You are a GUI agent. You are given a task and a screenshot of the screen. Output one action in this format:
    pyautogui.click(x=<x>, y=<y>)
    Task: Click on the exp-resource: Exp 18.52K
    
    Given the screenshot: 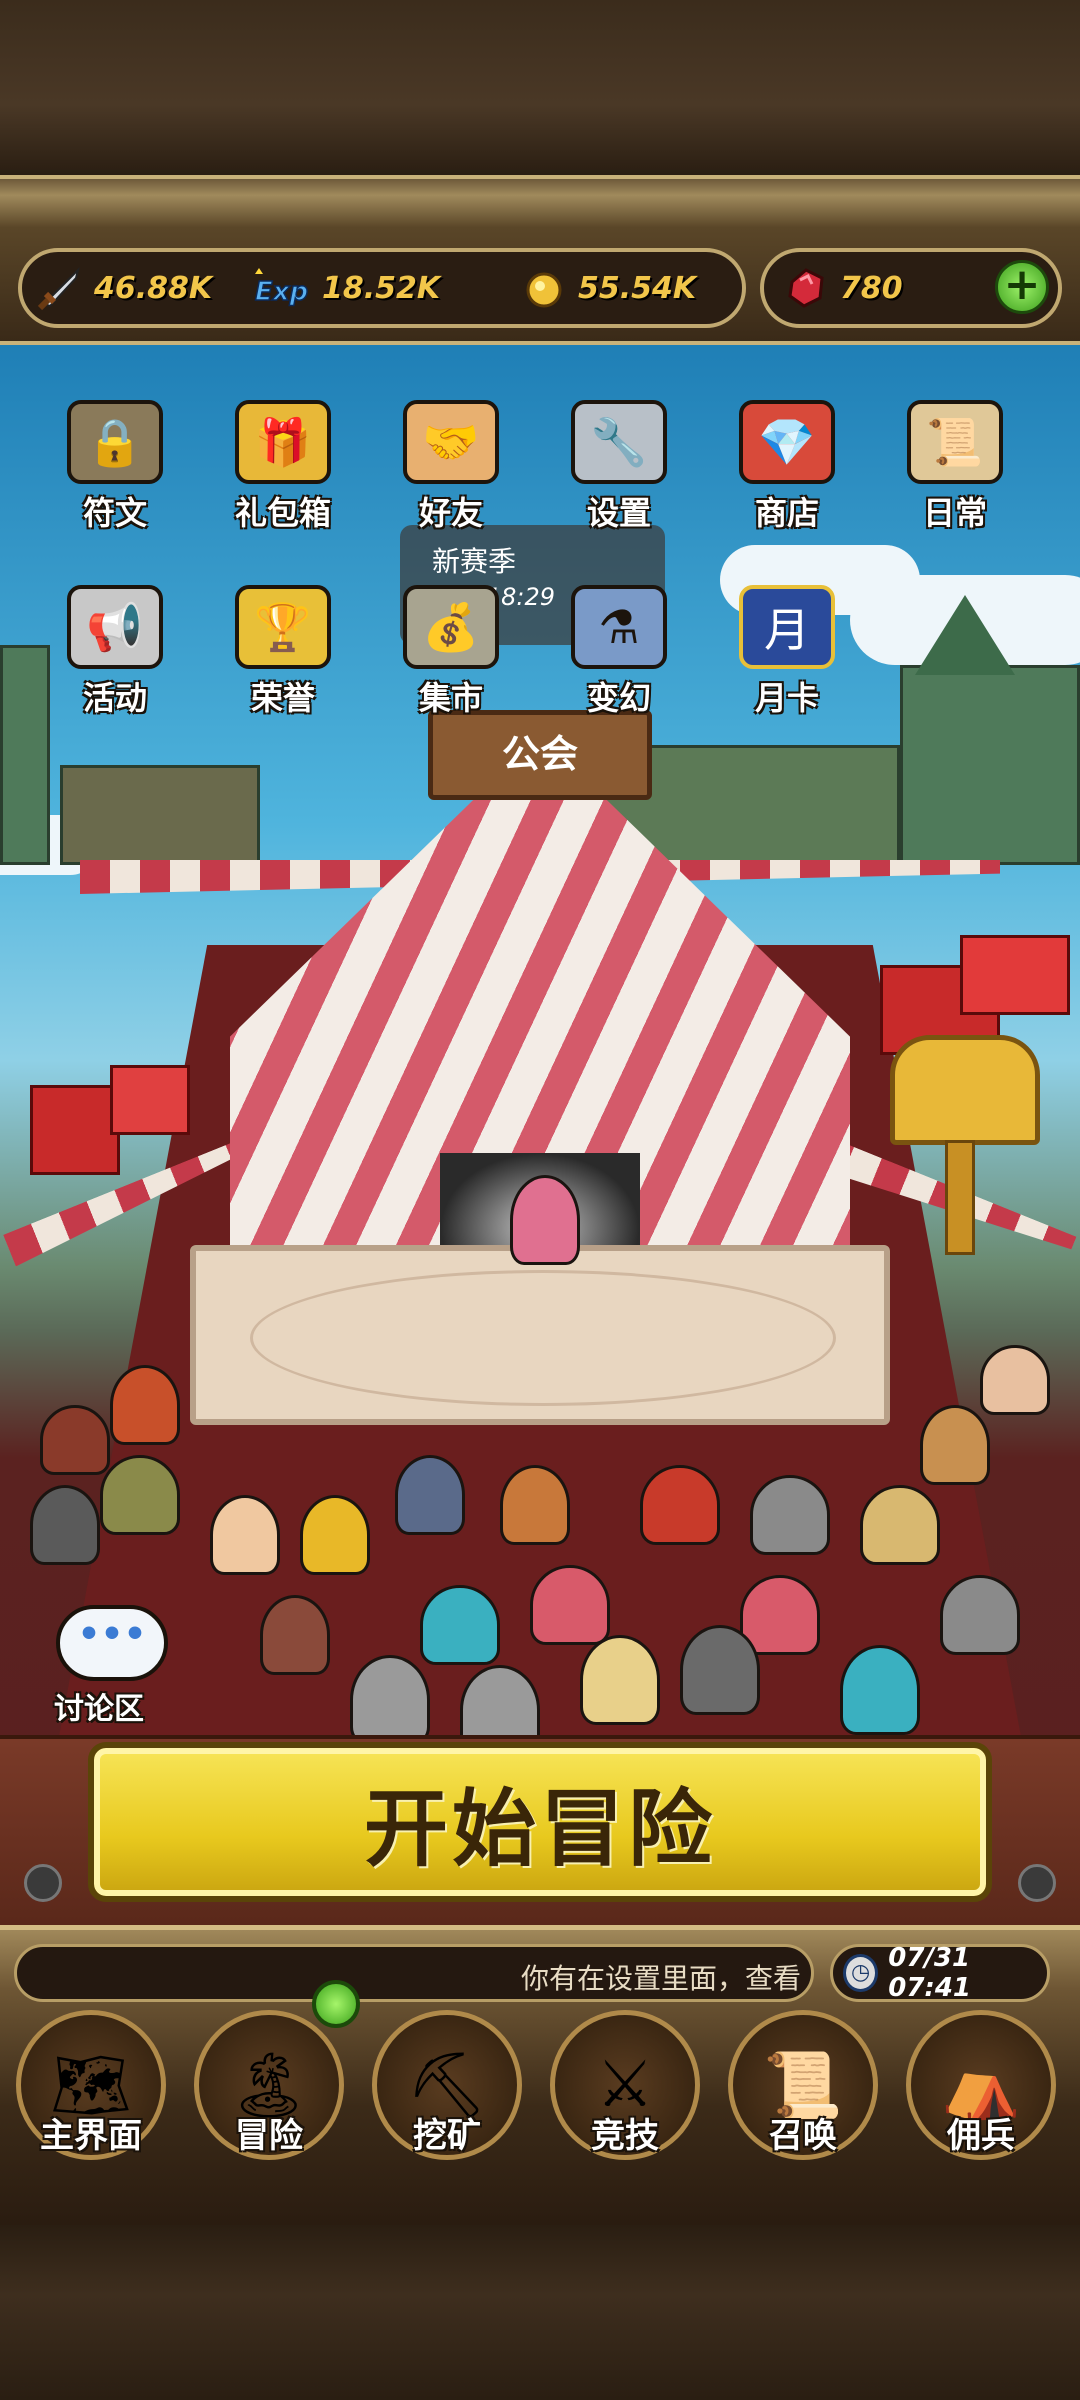 What is the action you would take?
    pyautogui.click(x=345, y=288)
    